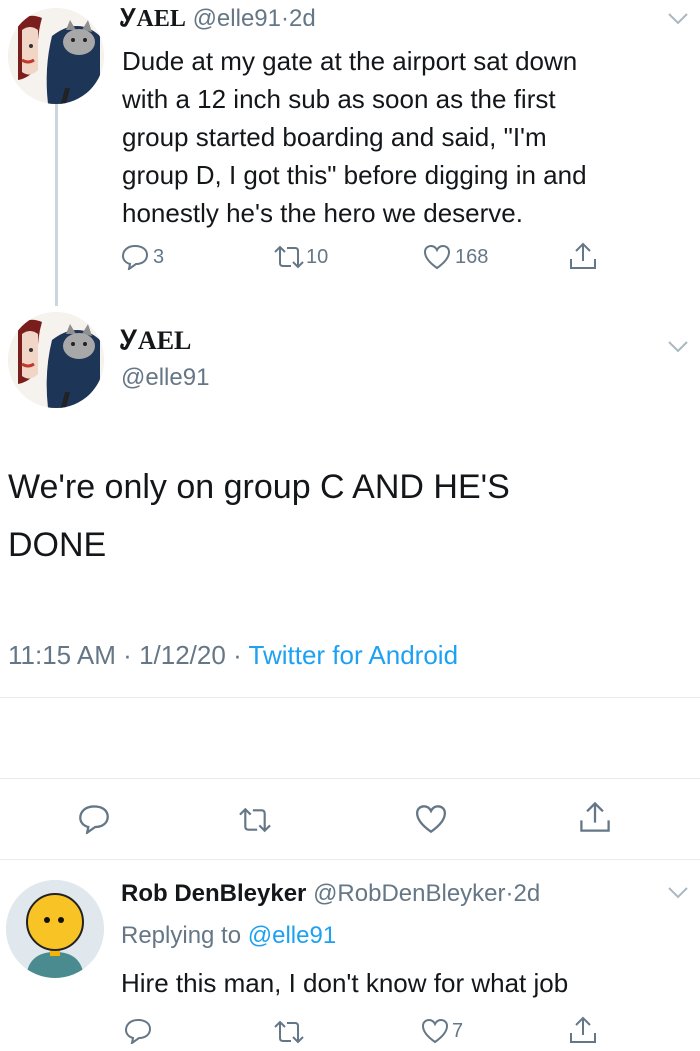  What do you see at coordinates (334, 137) in the screenshot?
I see `tweet-line: group started boarding and said, "I'm` at bounding box center [334, 137].